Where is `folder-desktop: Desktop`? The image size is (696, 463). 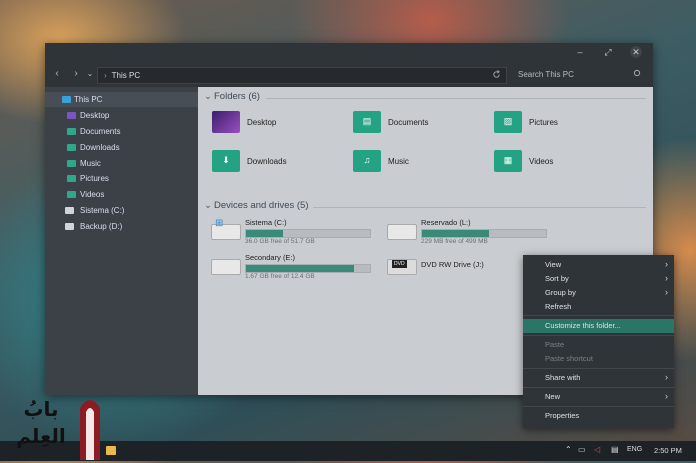
folder-desktop: Desktop is located at coordinates (277, 124).